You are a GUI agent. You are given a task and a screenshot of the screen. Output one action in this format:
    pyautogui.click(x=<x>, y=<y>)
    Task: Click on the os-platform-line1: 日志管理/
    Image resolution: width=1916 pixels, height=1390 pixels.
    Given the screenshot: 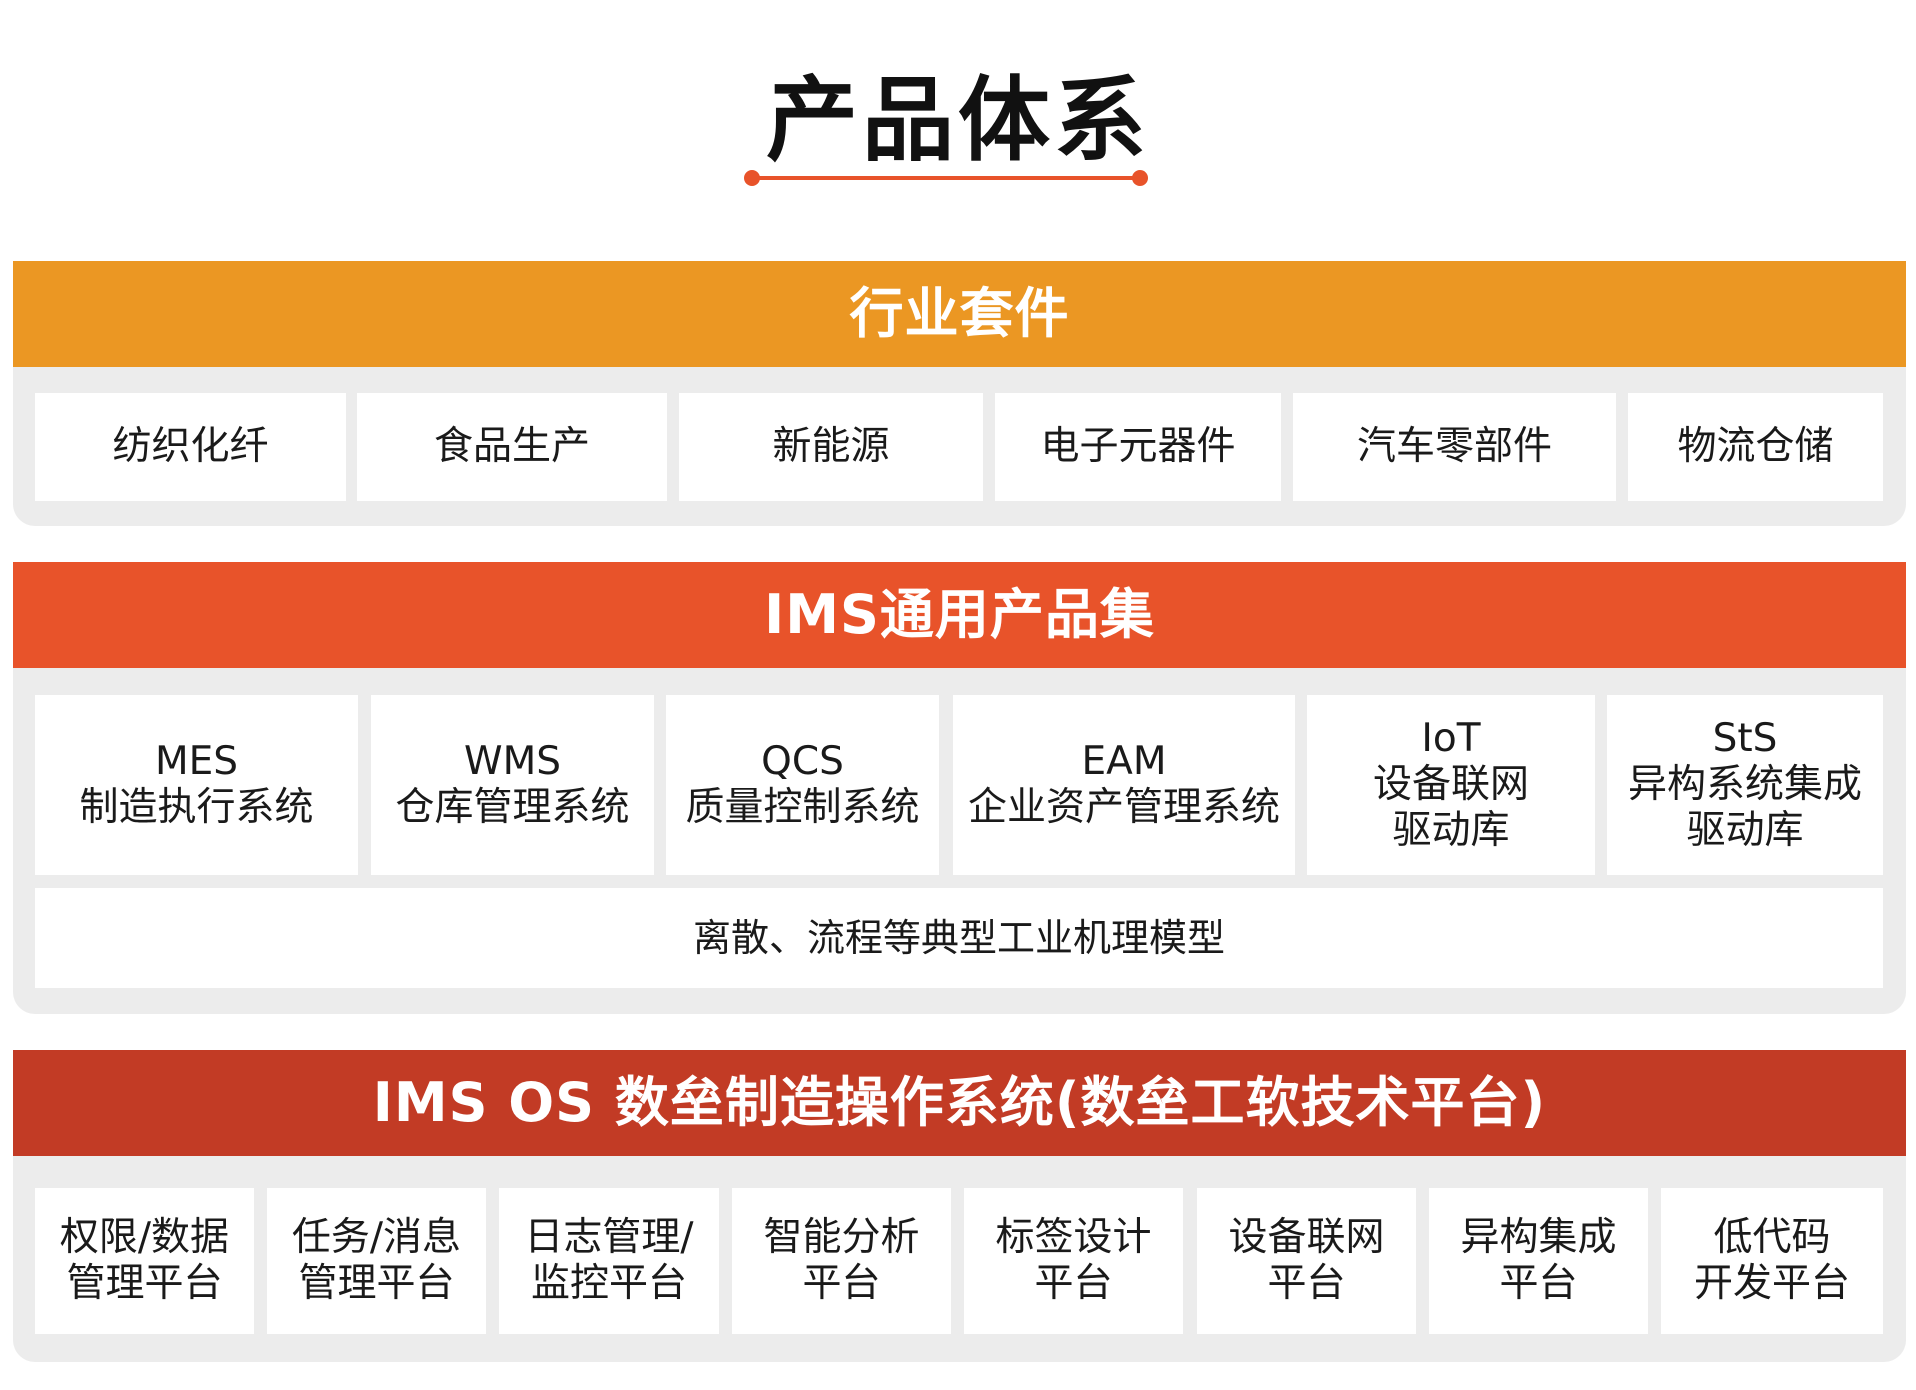 What is the action you would take?
    pyautogui.click(x=609, y=1237)
    